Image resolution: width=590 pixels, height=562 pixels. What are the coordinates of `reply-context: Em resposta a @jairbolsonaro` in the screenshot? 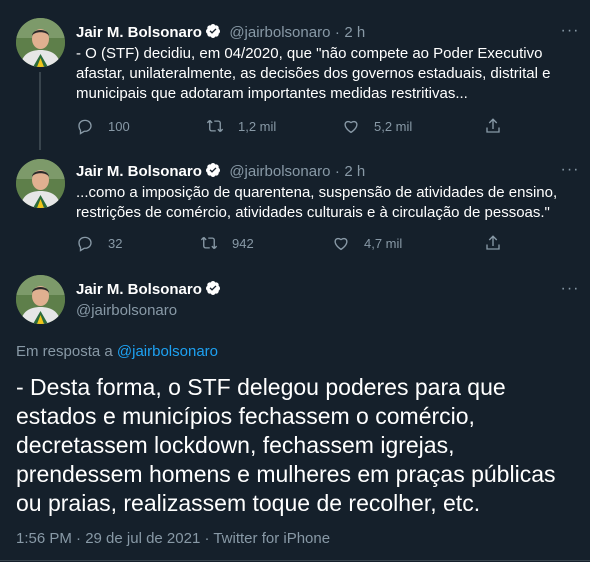 It's located at (117, 351).